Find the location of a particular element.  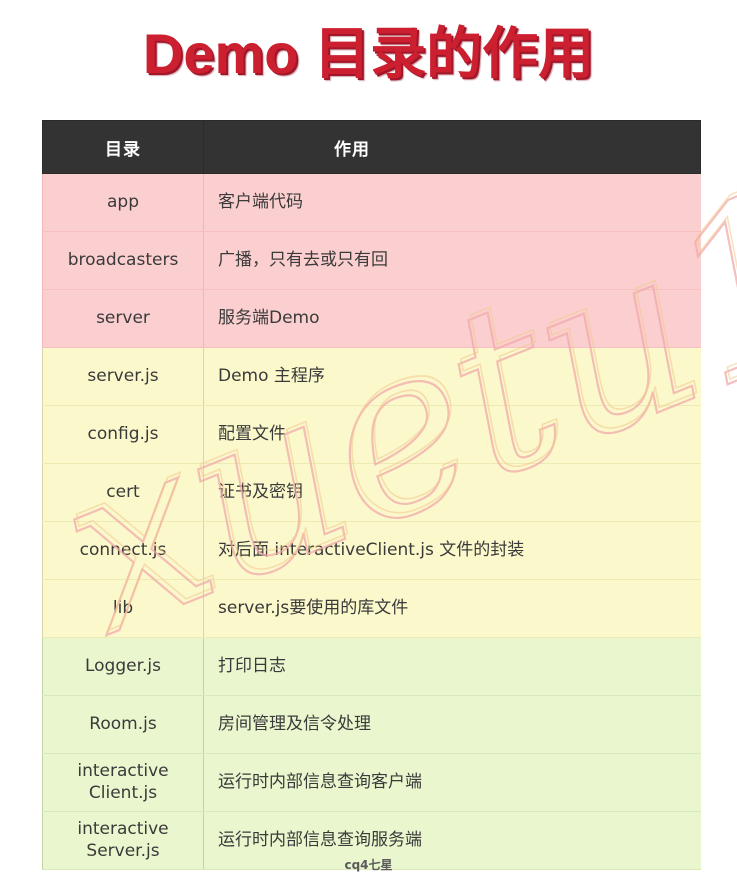

page-title-english: Demo is located at coordinates (228, 53).